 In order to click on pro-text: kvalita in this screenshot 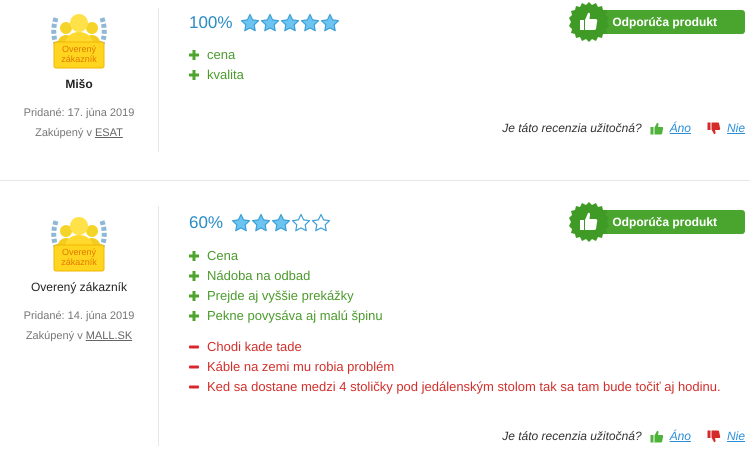, I will do `click(225, 75)`.